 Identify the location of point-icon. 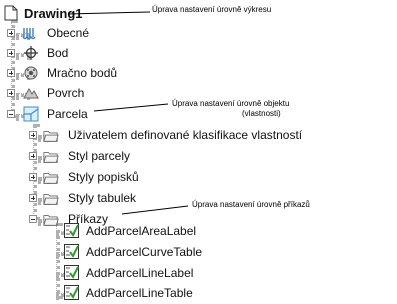
(31, 53).